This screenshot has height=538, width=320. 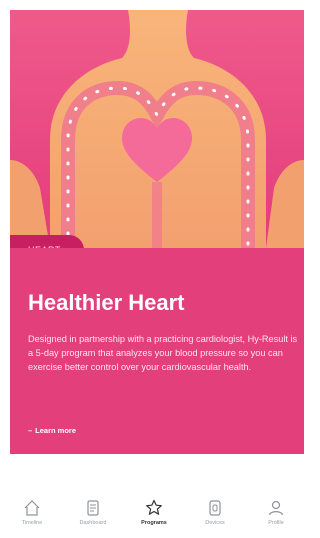 I want to click on star-icon, so click(x=154, y=507).